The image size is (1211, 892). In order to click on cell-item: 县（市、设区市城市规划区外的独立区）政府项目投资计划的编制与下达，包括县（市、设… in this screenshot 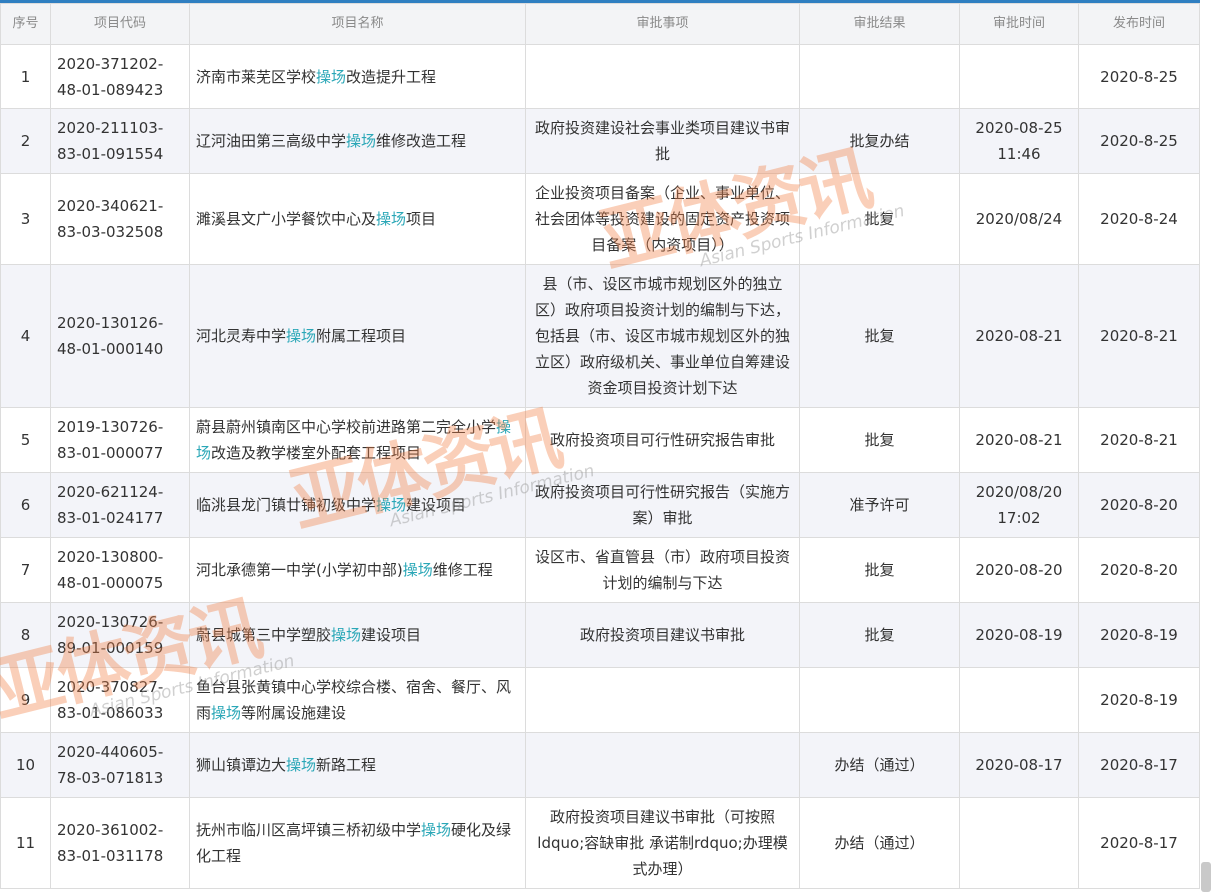, I will do `click(662, 336)`.